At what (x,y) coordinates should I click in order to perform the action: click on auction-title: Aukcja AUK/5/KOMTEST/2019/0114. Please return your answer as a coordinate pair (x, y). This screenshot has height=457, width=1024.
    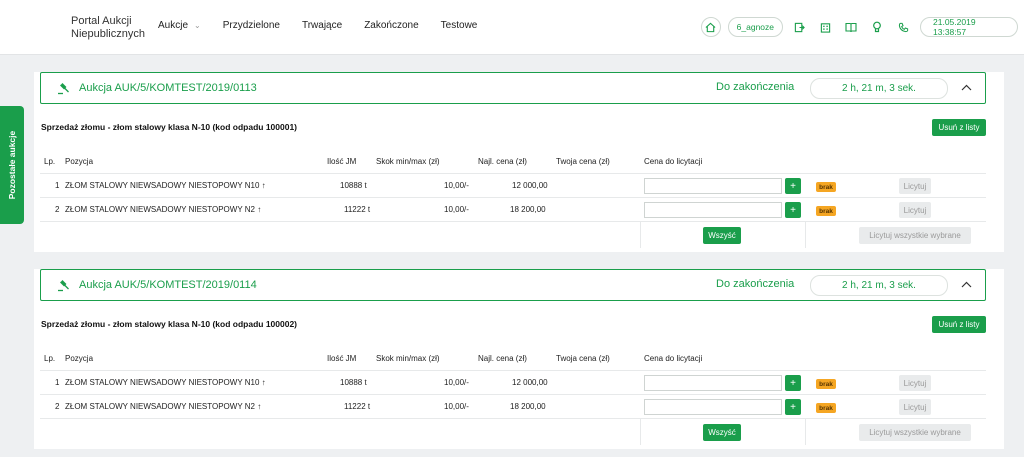
    Looking at the image, I should click on (168, 285).